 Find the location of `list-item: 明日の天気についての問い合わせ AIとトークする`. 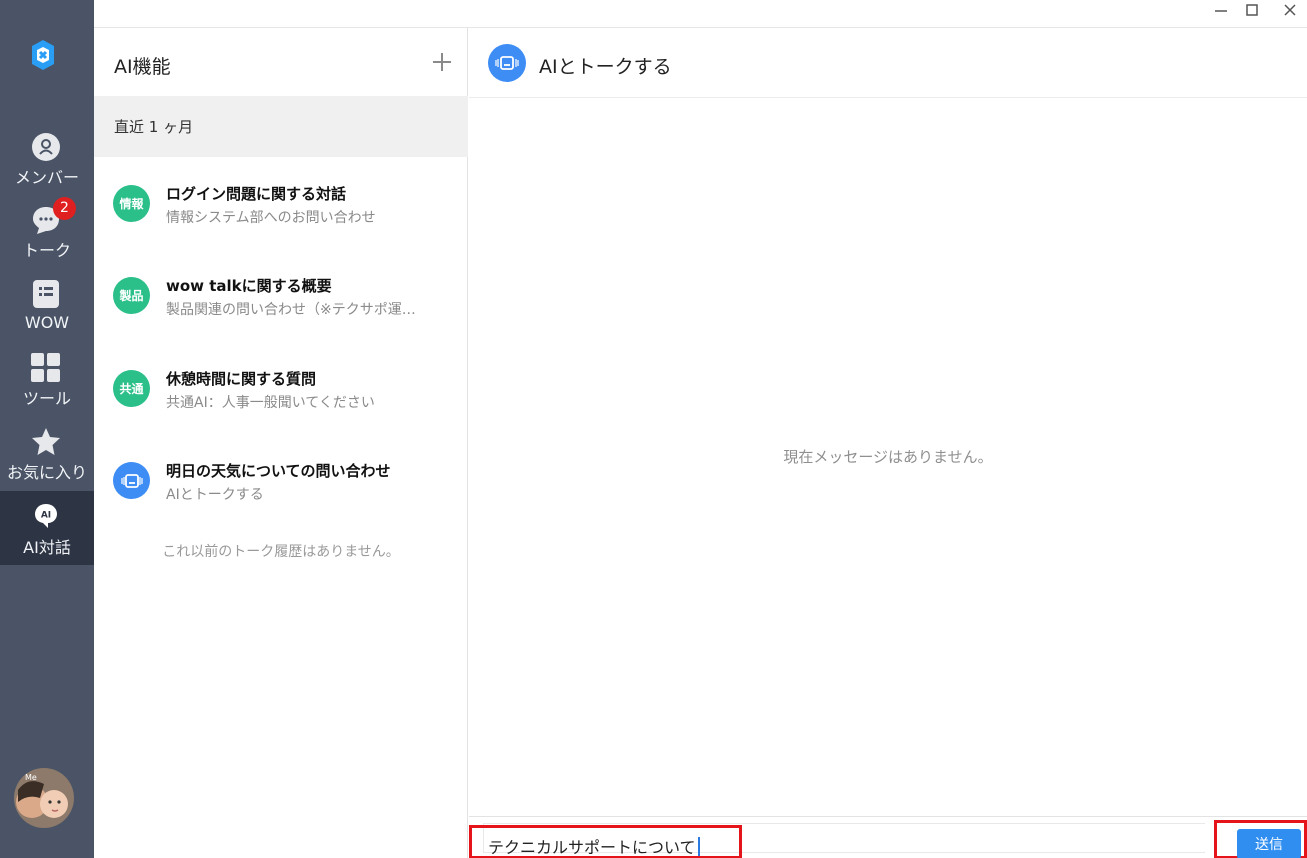

list-item: 明日の天気についての問い合わせ AIとトークする is located at coordinates (281, 491).